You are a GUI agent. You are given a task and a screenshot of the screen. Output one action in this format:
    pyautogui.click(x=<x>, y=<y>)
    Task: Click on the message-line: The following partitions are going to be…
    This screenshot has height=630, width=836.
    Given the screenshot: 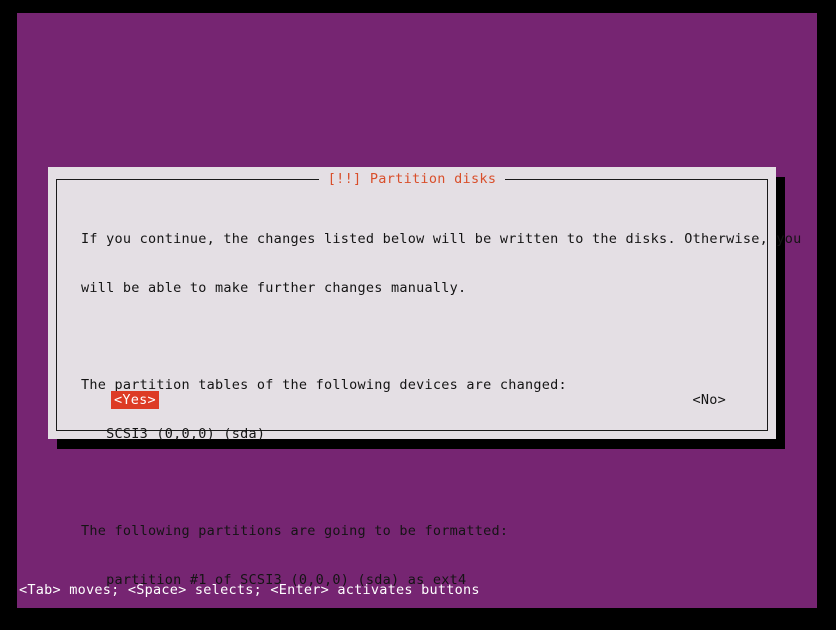 What is the action you would take?
    pyautogui.click(x=295, y=531)
    